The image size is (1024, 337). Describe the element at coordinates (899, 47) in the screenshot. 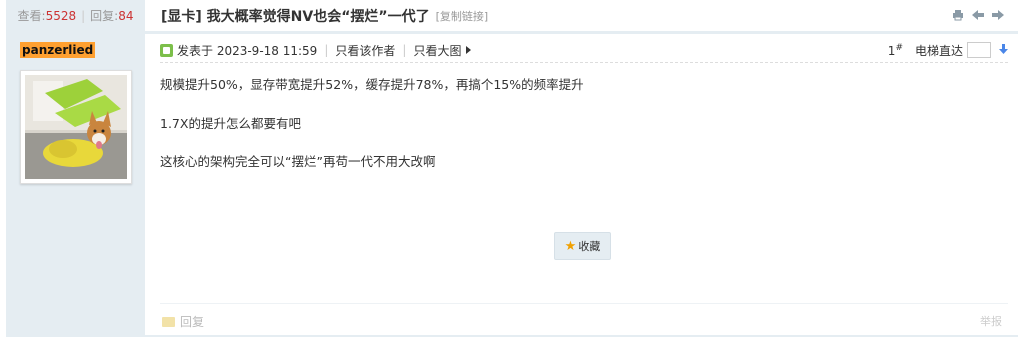

I see `floor-mark: #` at that location.